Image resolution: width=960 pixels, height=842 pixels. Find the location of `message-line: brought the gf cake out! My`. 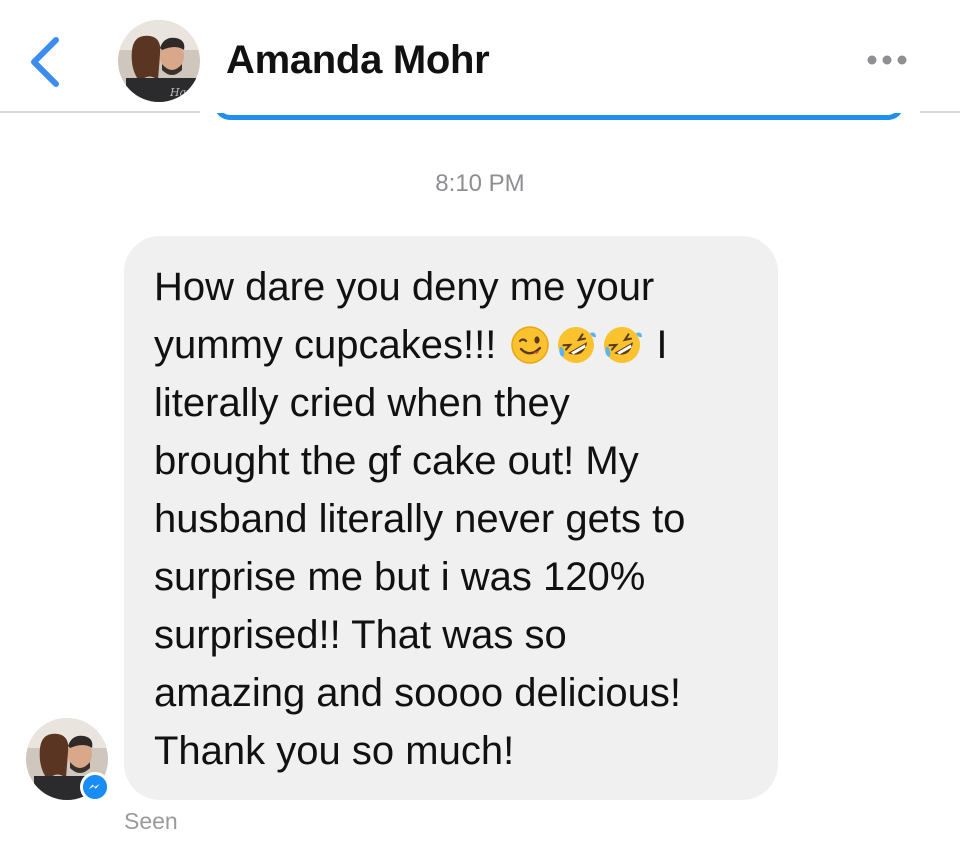

message-line: brought the gf cake out! My is located at coordinates (396, 461).